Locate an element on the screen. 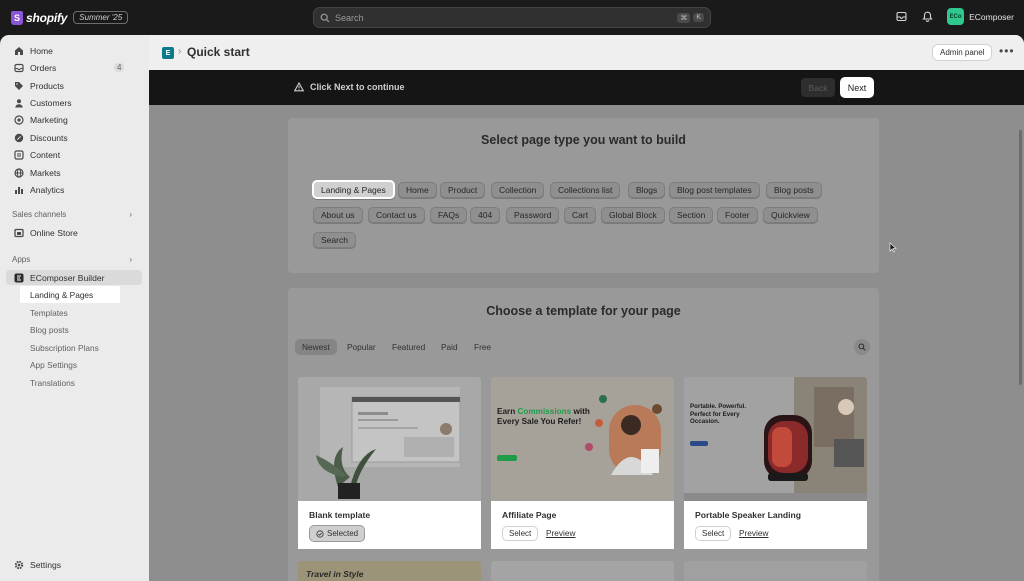 This screenshot has height=581, width=1024. page-header: E › Quick start Admin panel ••• is located at coordinates (586, 52).